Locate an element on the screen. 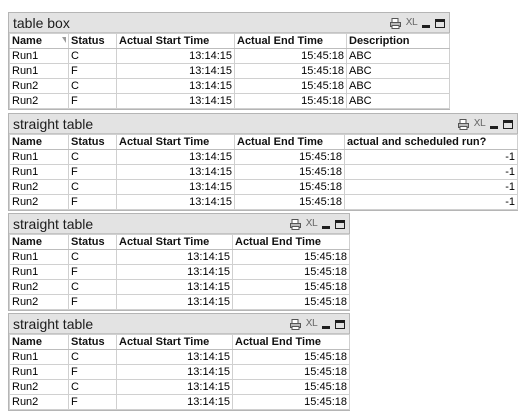 The image size is (526, 415). table-row: Run2 C 13:14:15 15:45:18 is located at coordinates (179, 387).